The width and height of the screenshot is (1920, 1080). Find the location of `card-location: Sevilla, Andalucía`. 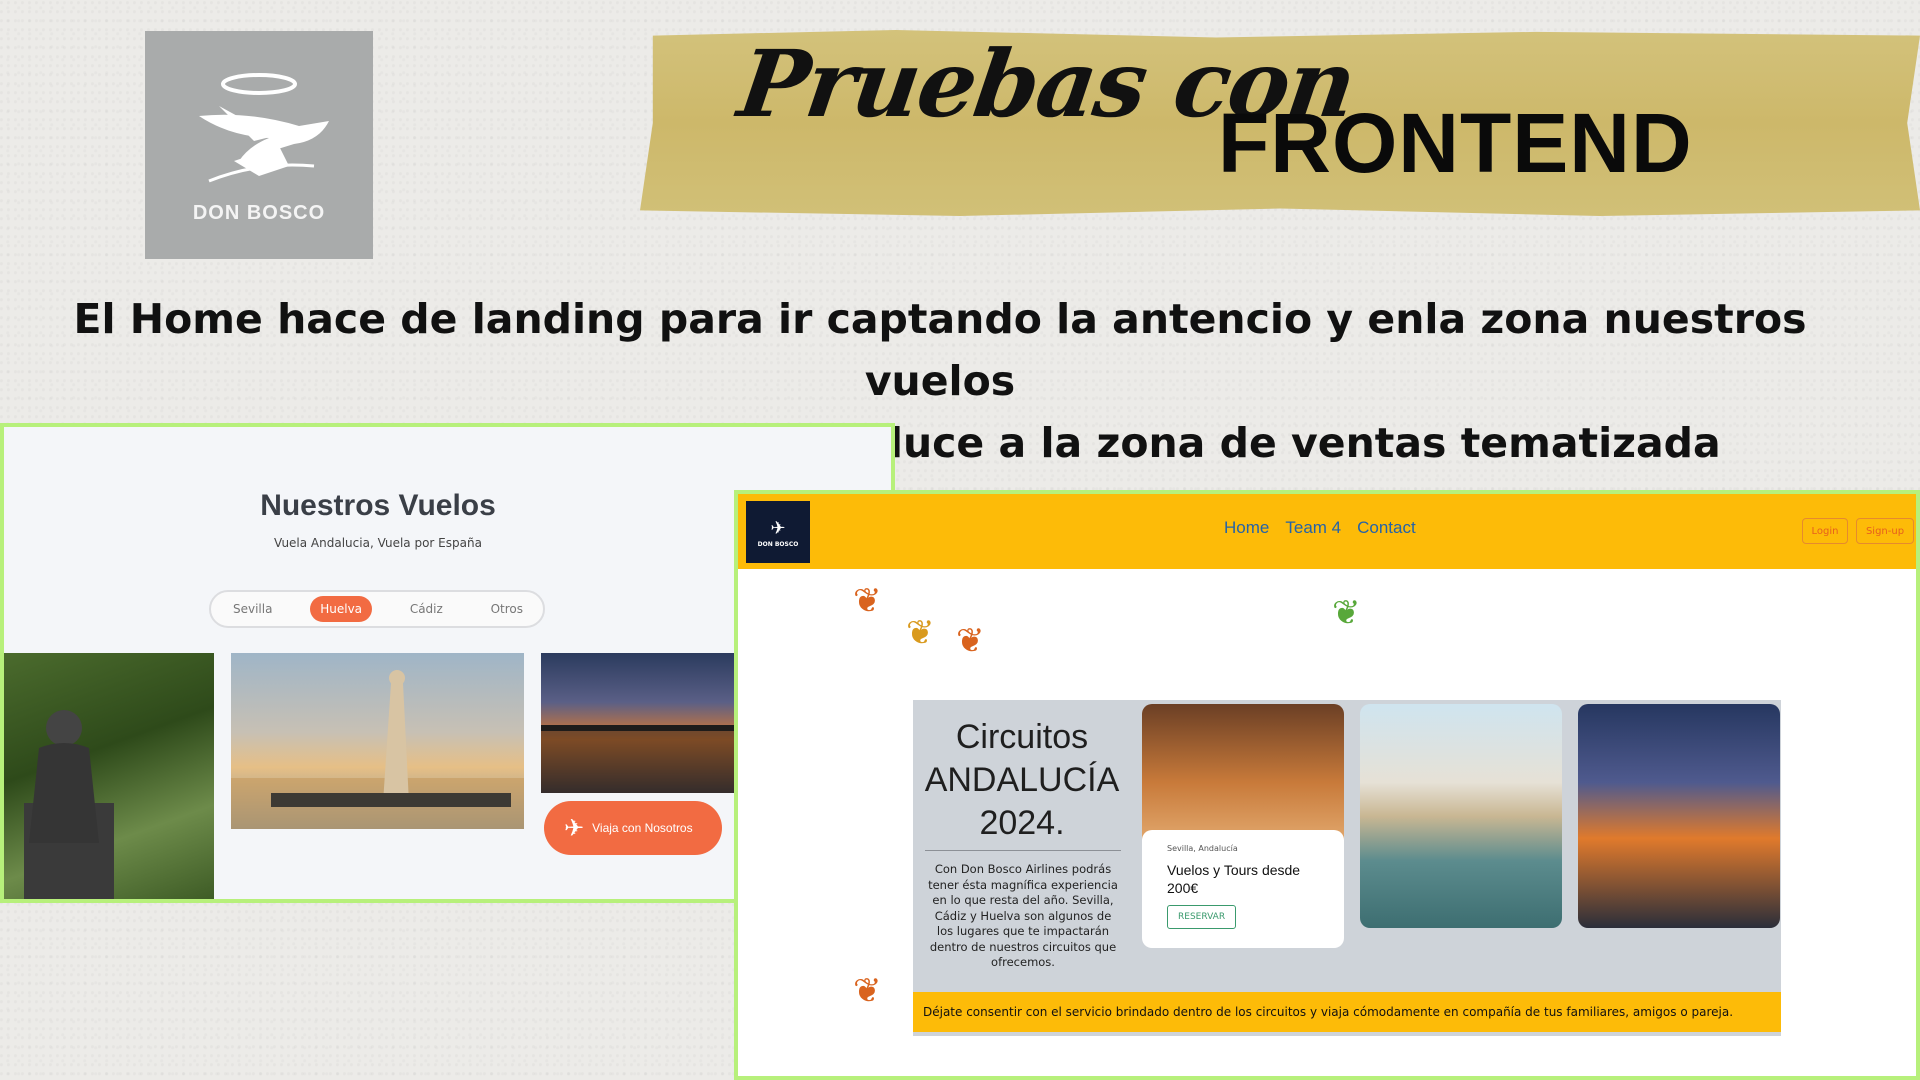

card-location: Sevilla, Andalucía is located at coordinates (1202, 848).